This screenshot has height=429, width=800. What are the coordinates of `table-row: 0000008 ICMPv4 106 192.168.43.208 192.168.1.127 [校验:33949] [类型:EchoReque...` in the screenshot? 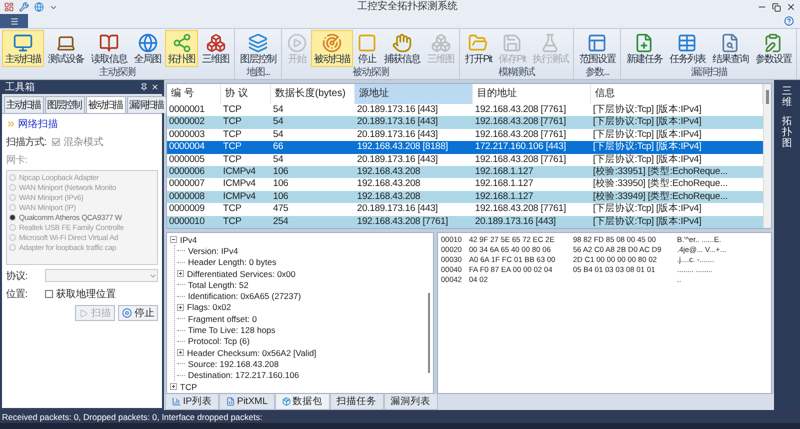 It's located at (465, 197).